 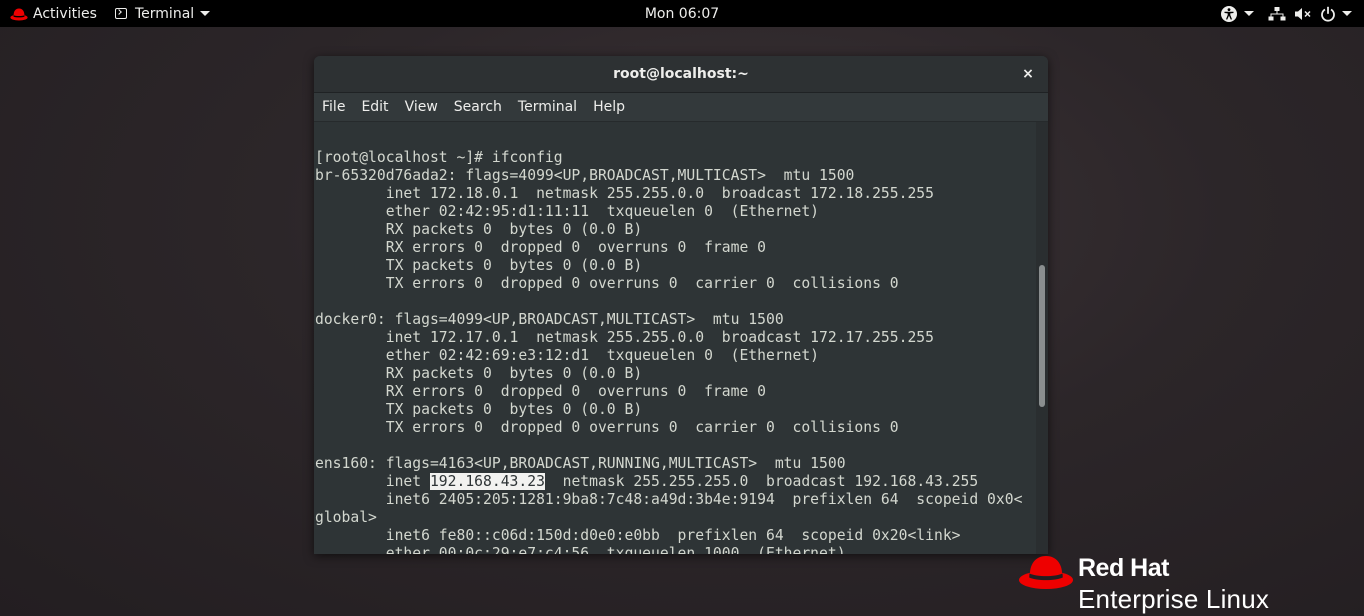 I want to click on scrollbar, so click(x=1042, y=338).